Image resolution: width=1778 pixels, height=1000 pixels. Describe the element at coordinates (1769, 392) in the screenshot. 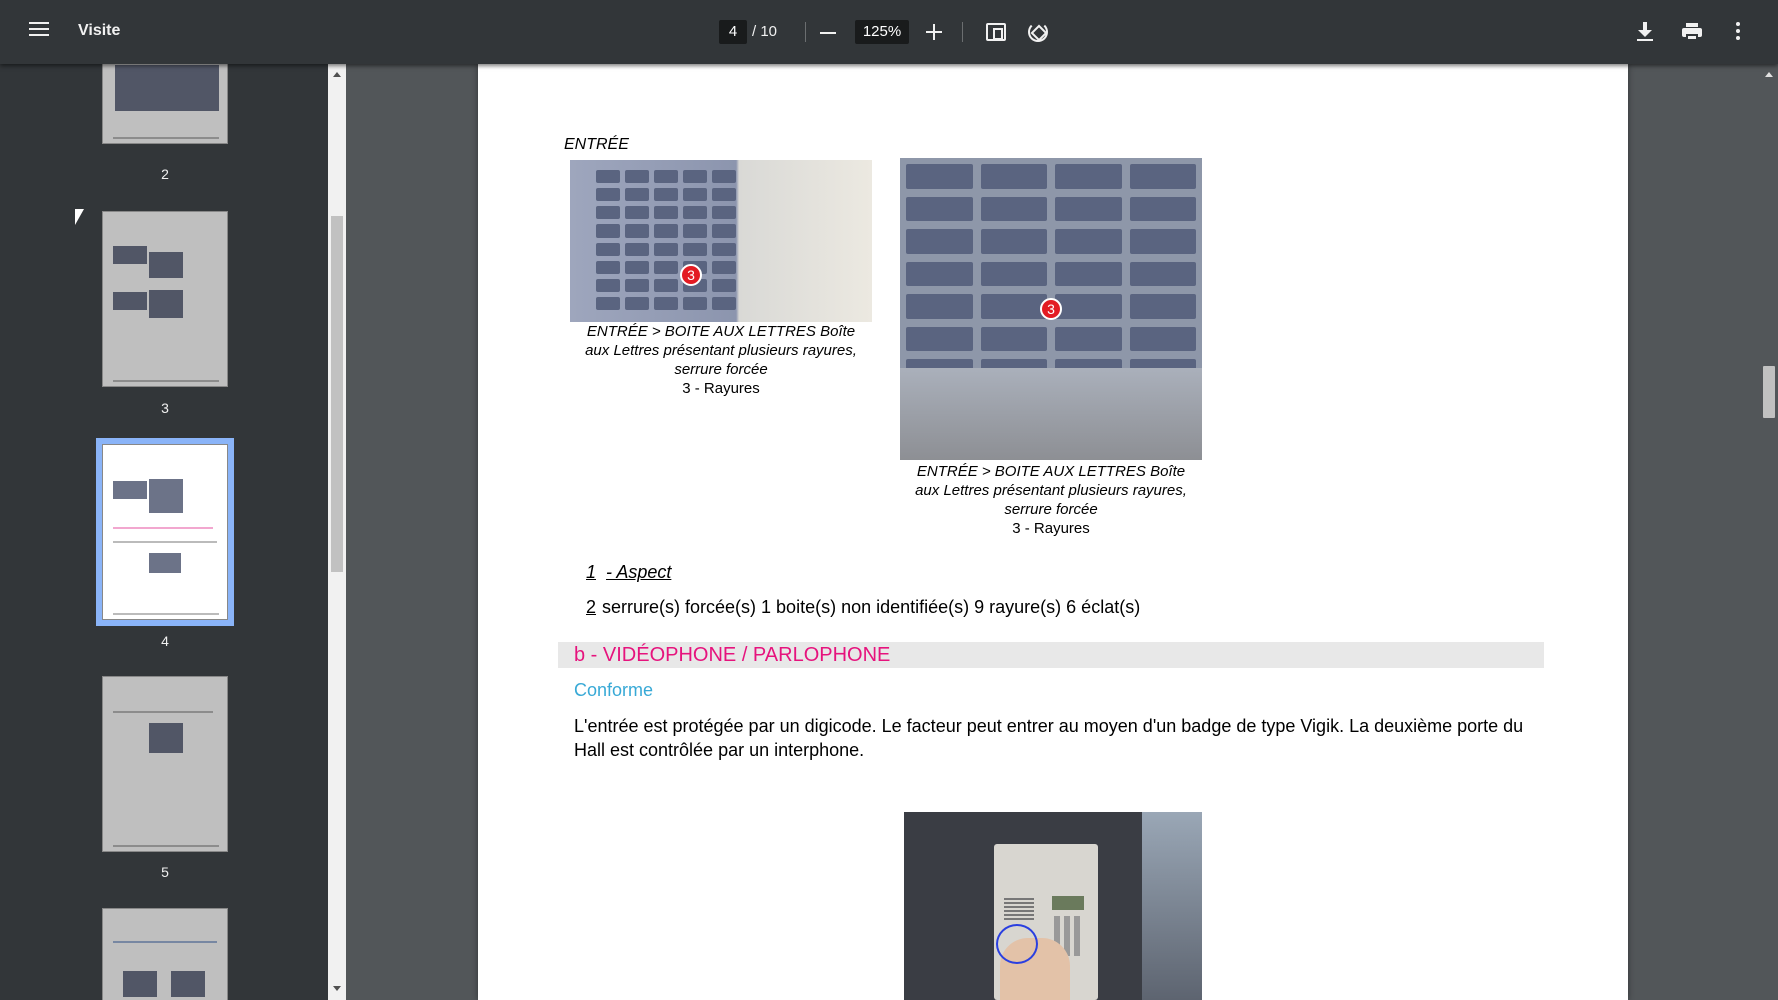

I see `document-scroll-thumb` at that location.